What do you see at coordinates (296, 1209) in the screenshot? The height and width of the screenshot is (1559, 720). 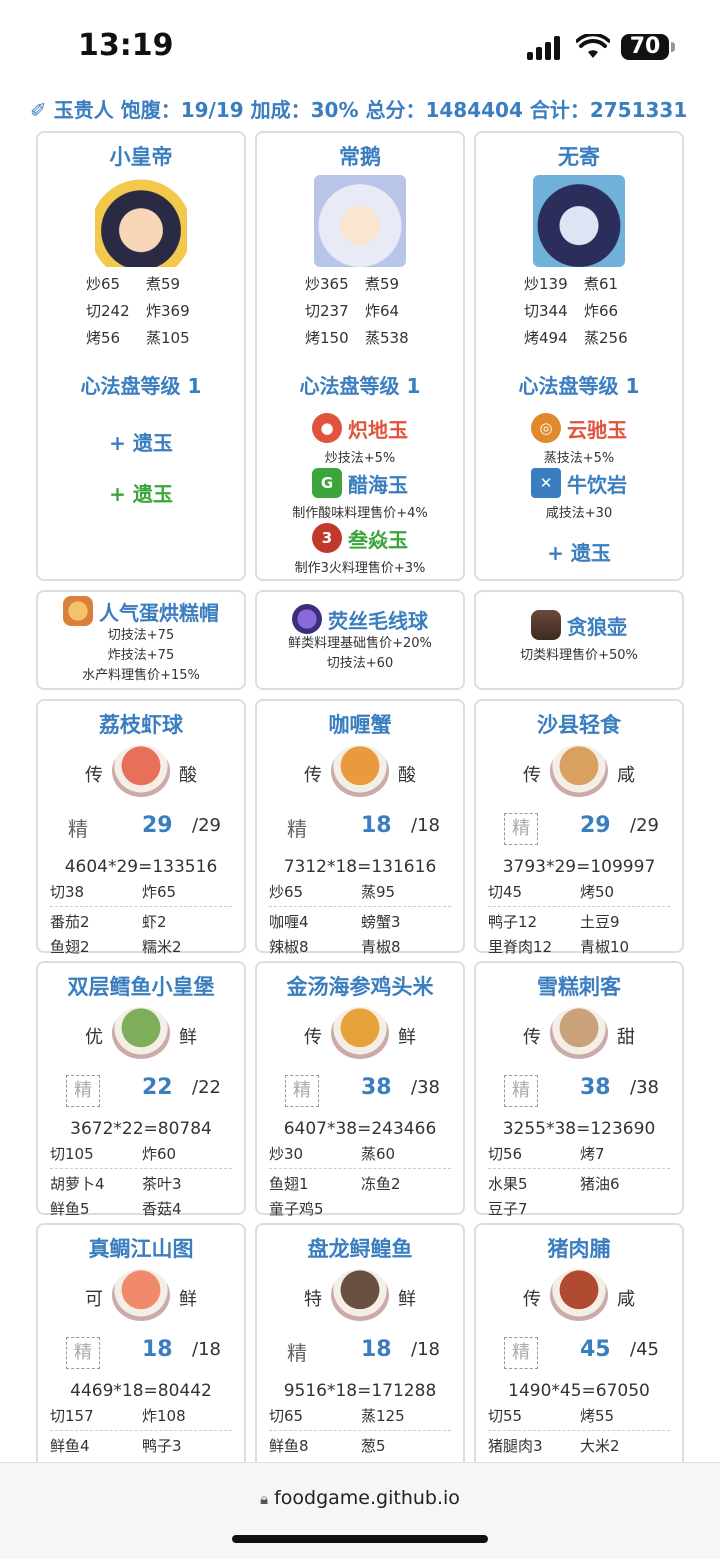 I see `ingredient: 童子鸡5` at bounding box center [296, 1209].